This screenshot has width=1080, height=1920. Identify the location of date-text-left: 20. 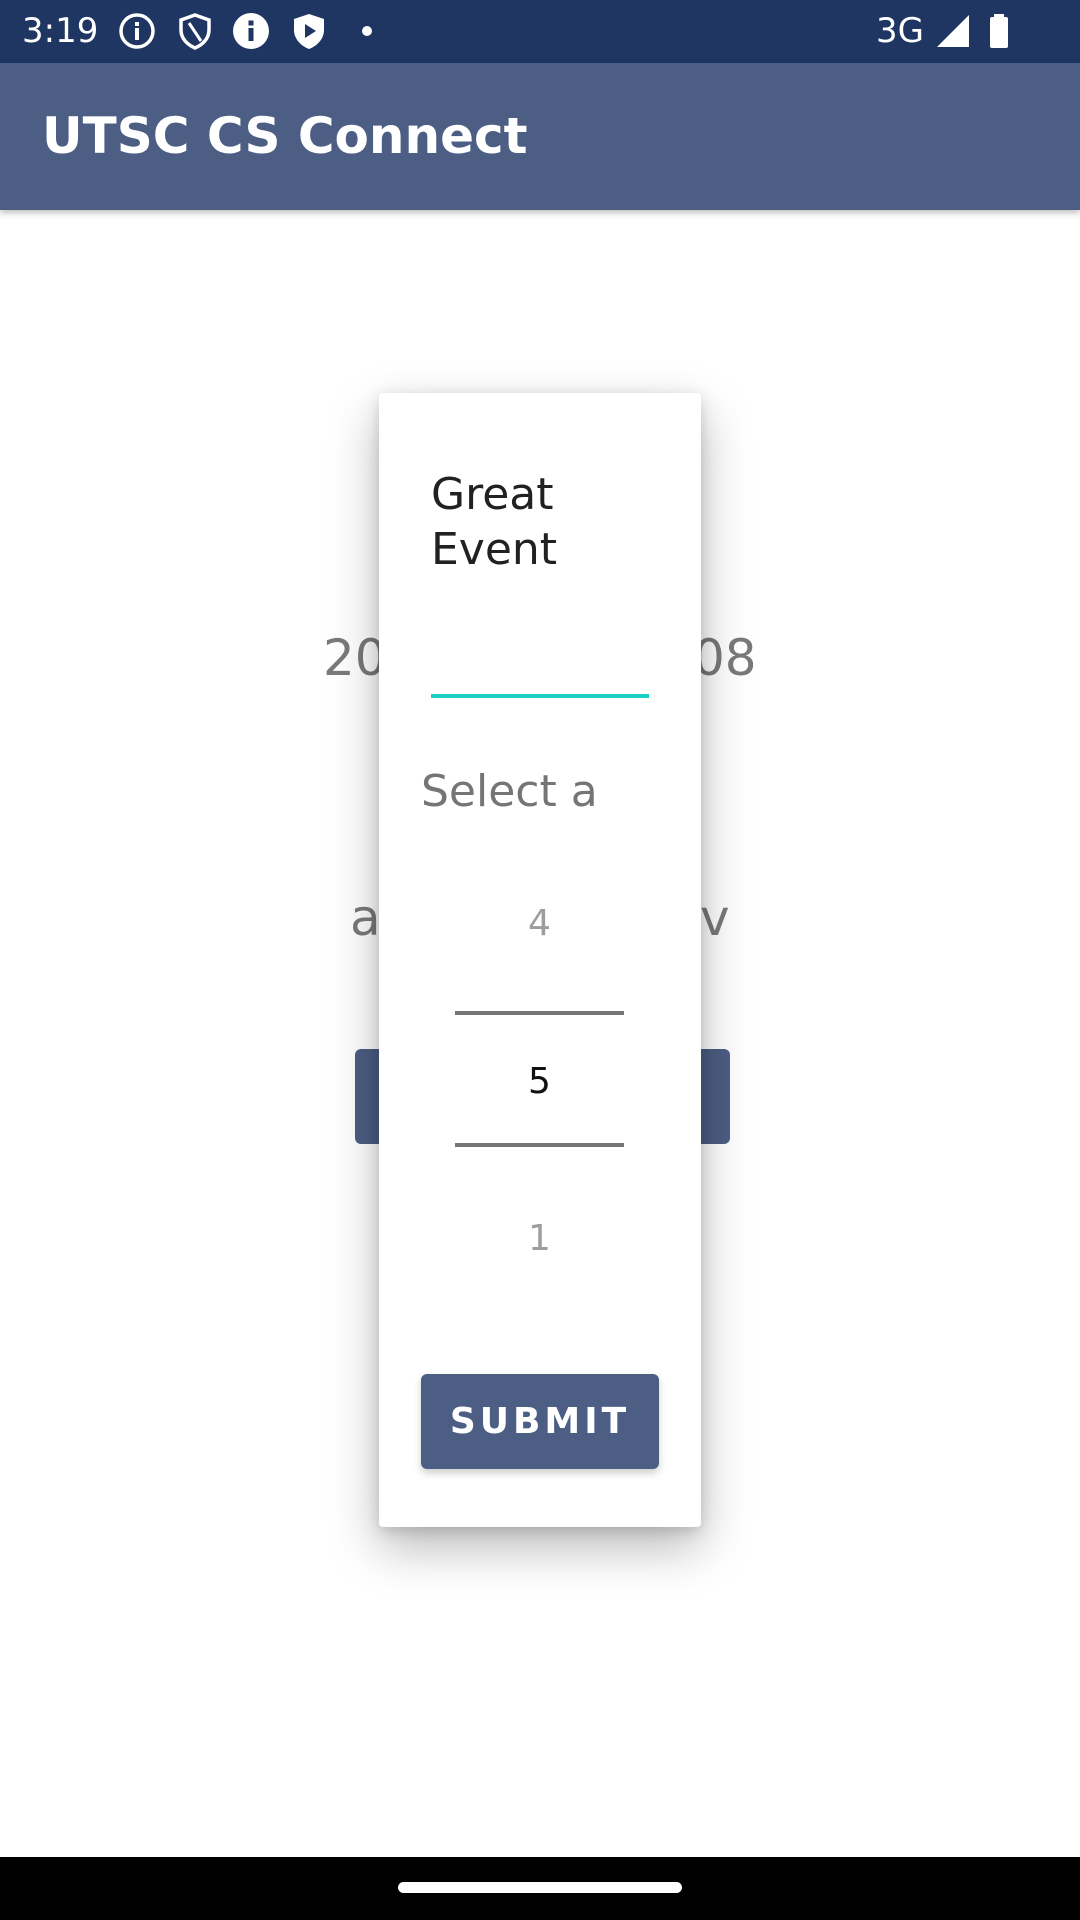
(355, 658).